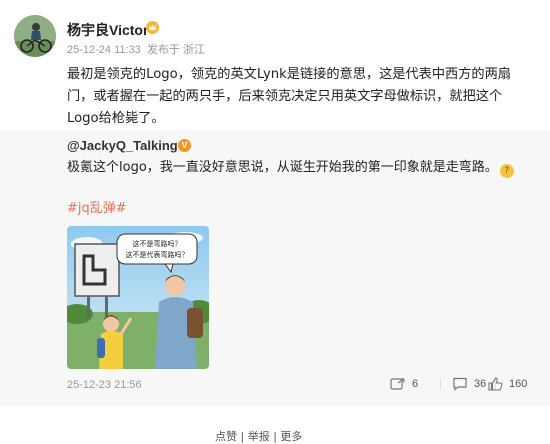  What do you see at coordinates (506, 171) in the screenshot?
I see `thinking-face-icon: ?` at bounding box center [506, 171].